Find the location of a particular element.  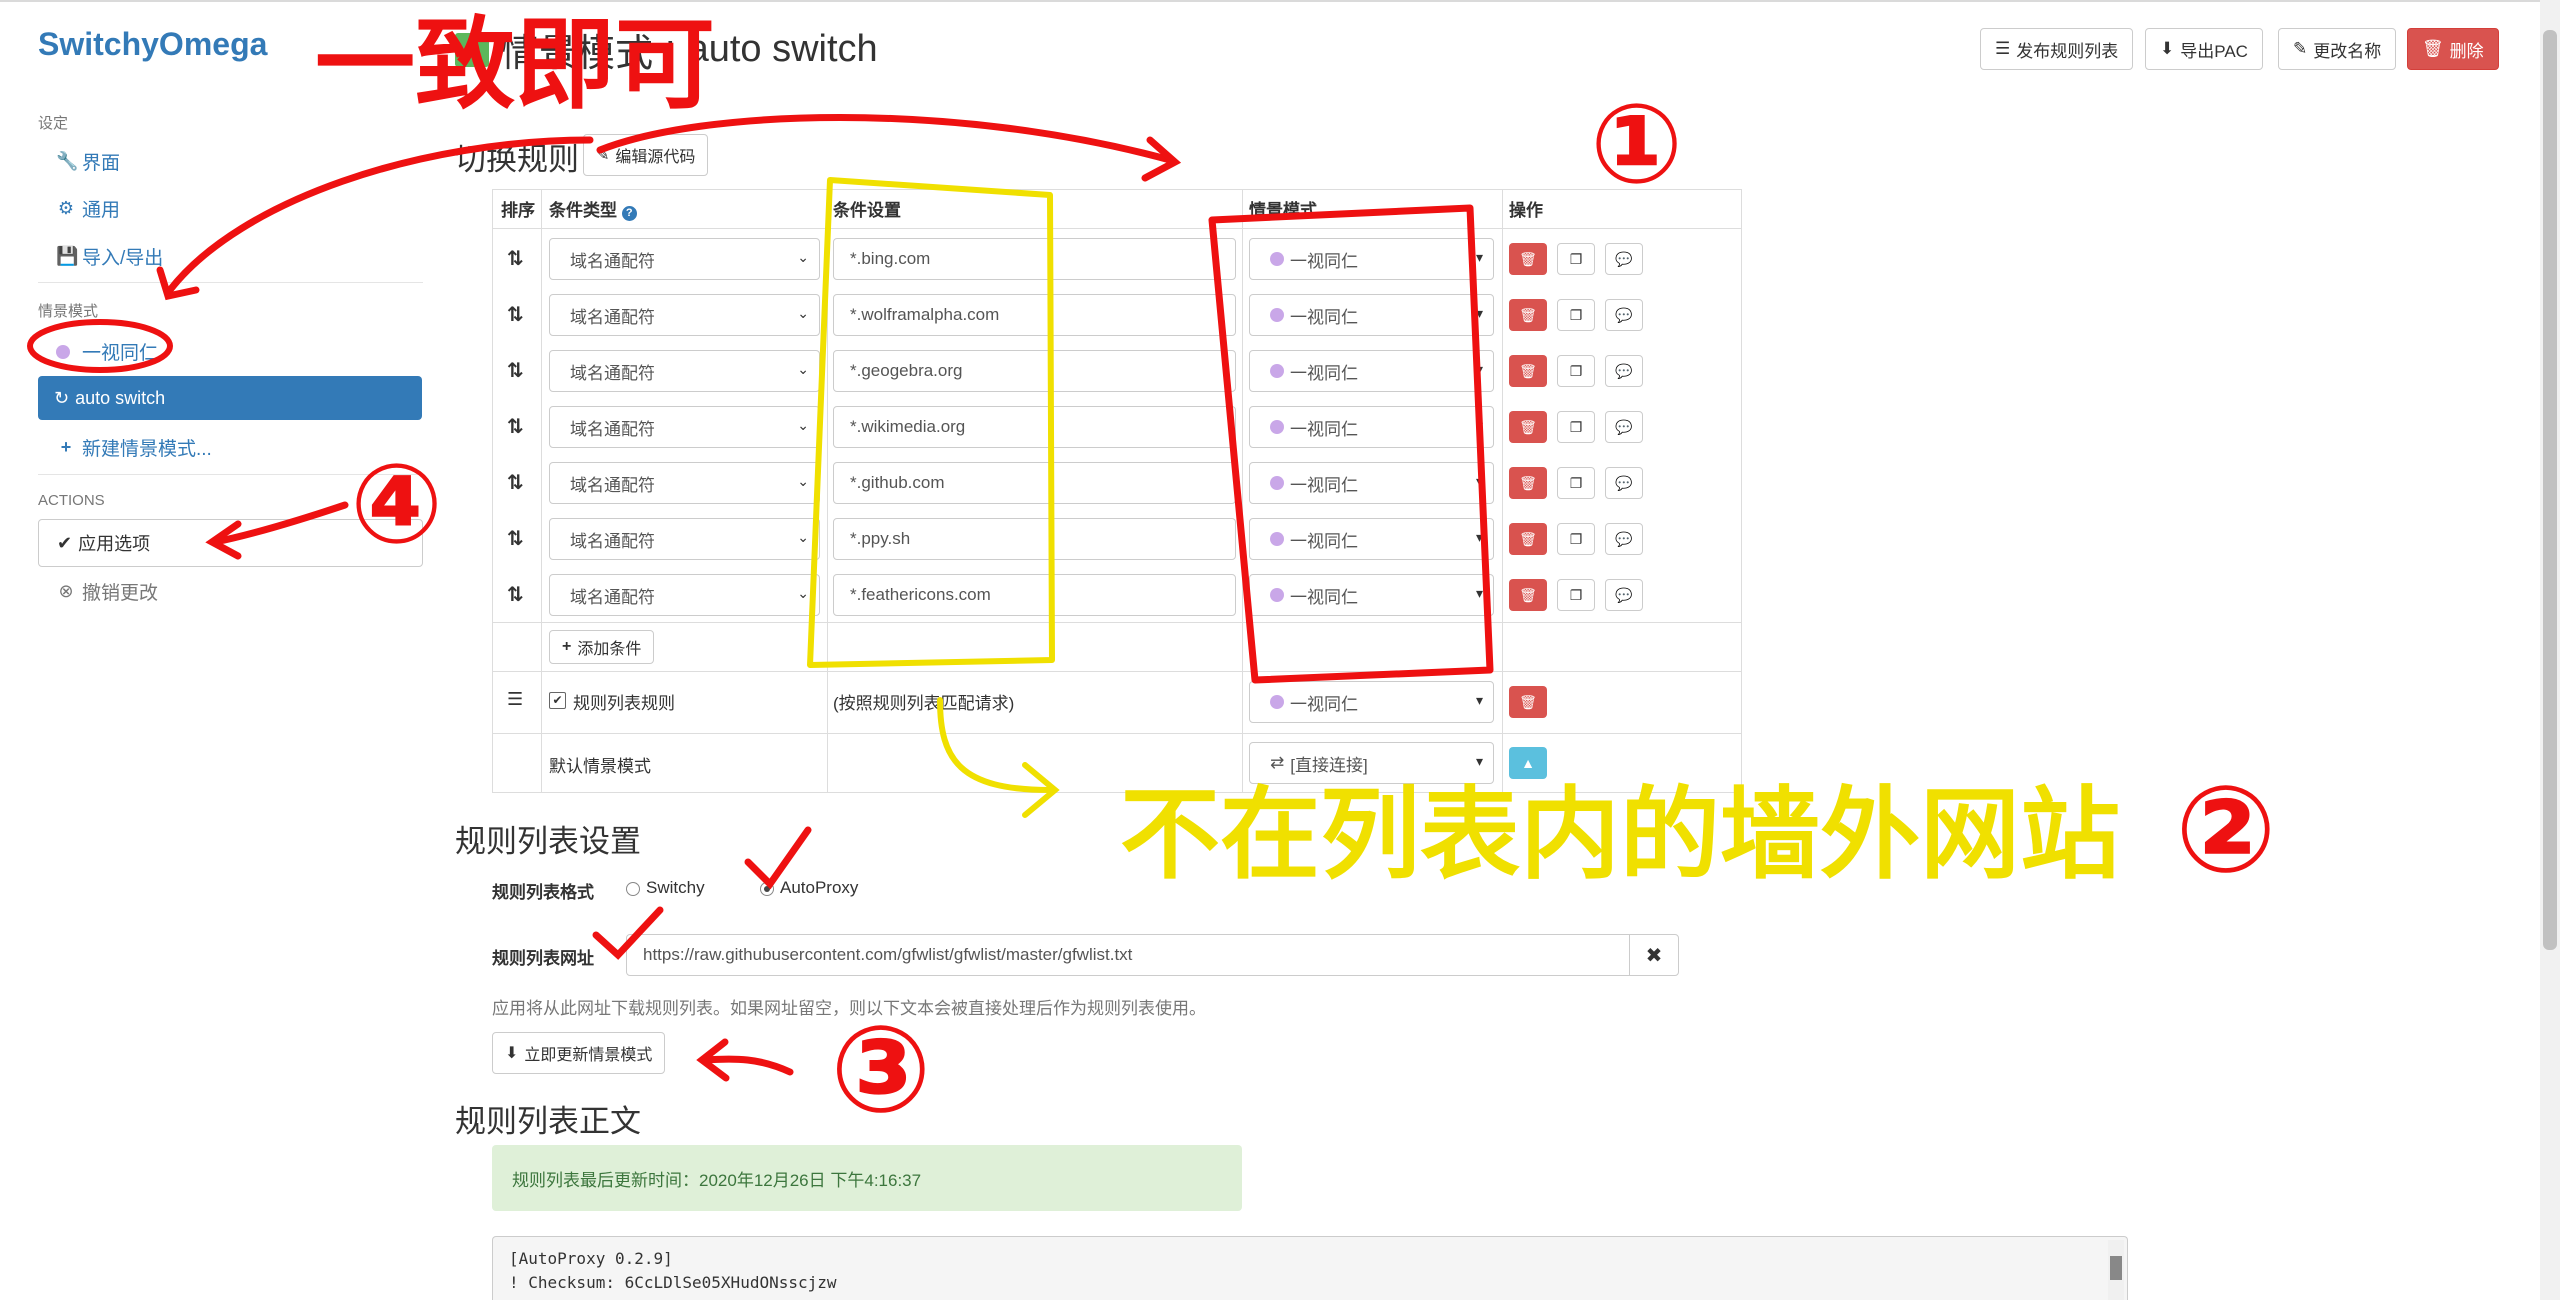

annotation-note-outside-sites: 不在列表内的墙外网站 is located at coordinates (1620, 835).